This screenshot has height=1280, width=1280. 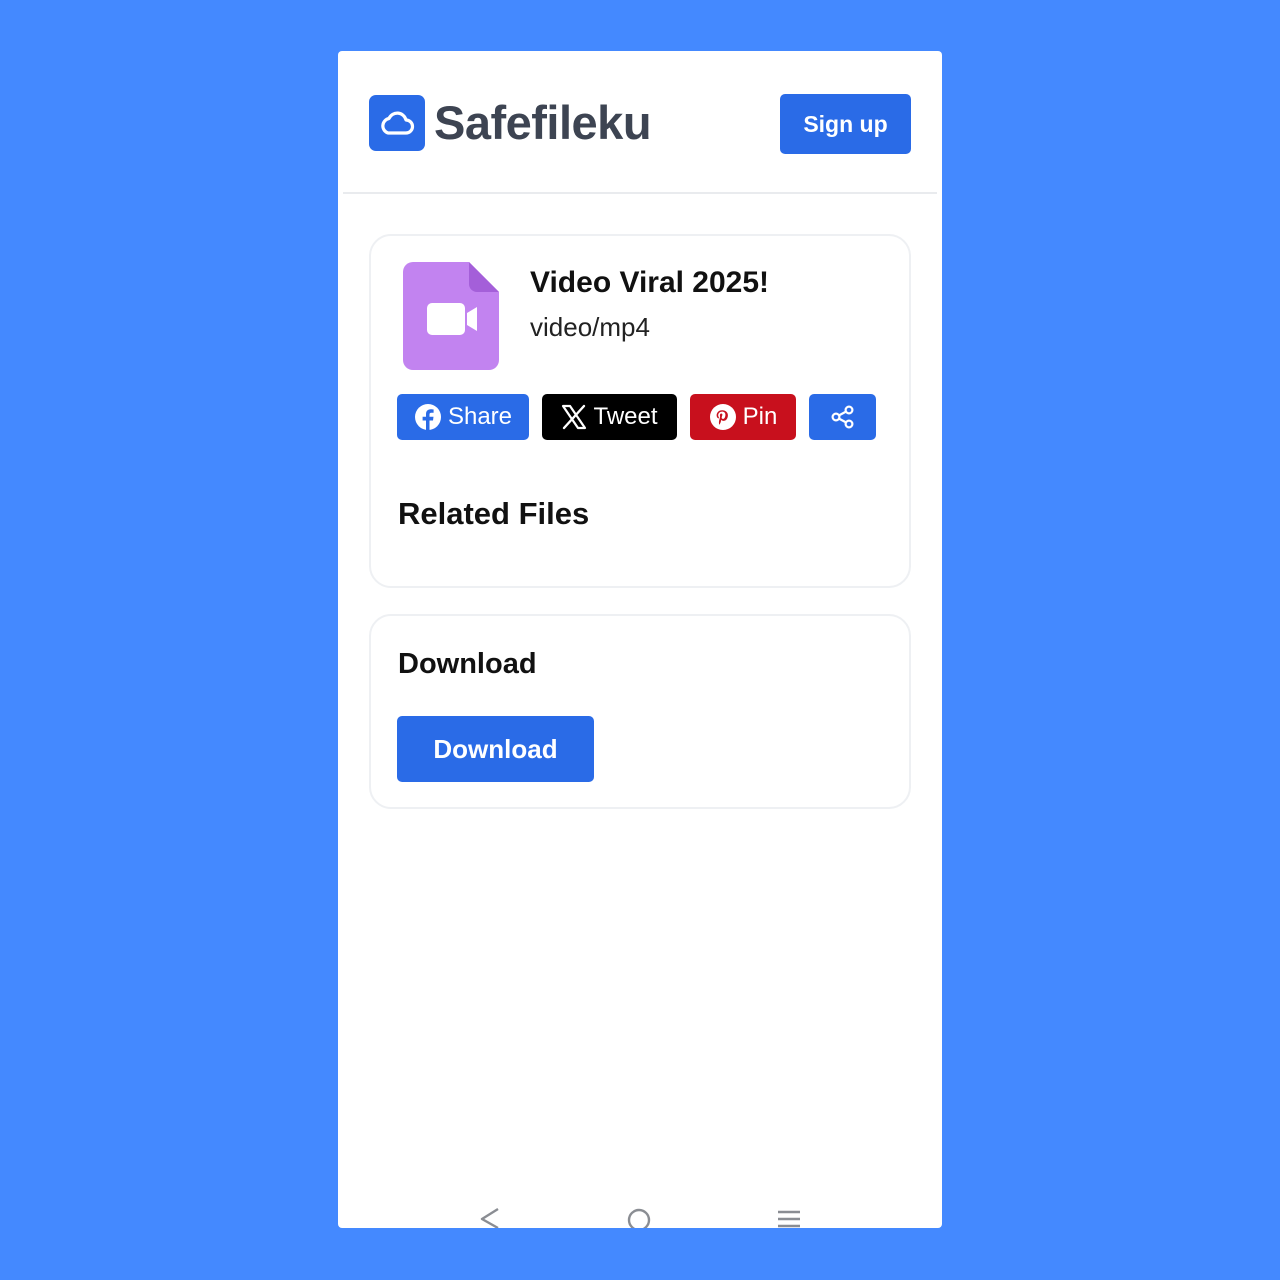 I want to click on related-files-heading: Related Files, so click(x=494, y=513).